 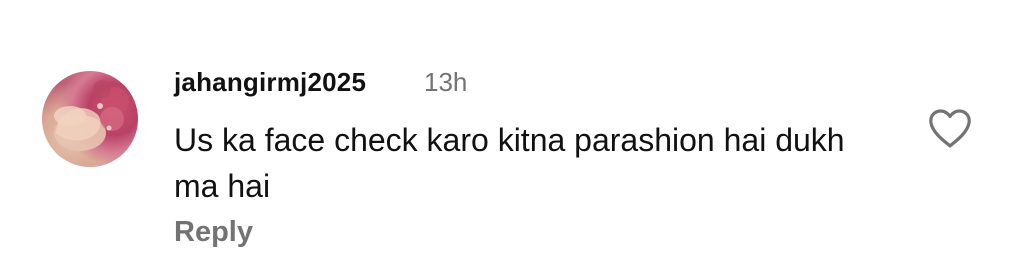 I want to click on reply-button: Reply, so click(x=213, y=232).